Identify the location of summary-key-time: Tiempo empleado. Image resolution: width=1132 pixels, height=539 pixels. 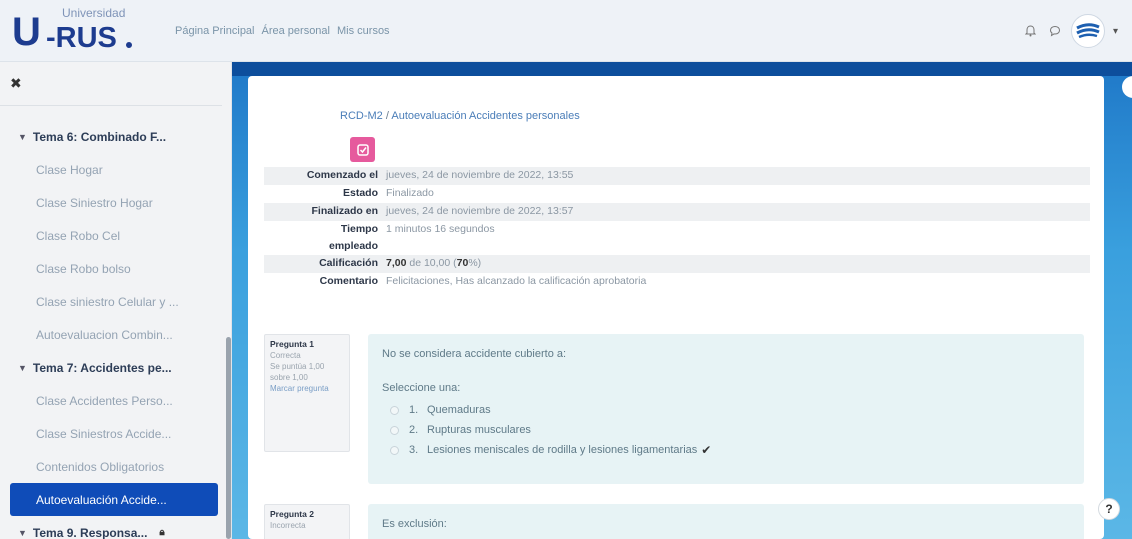
(323, 238).